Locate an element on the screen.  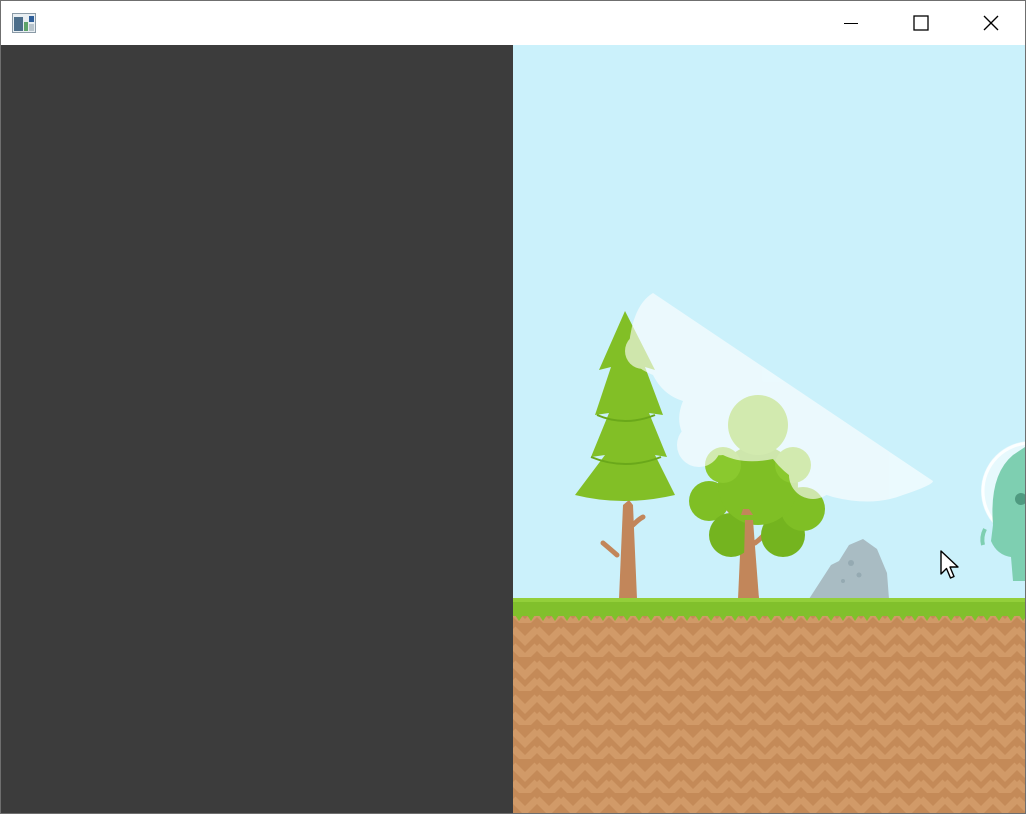
minimize-button is located at coordinates (851, 23).